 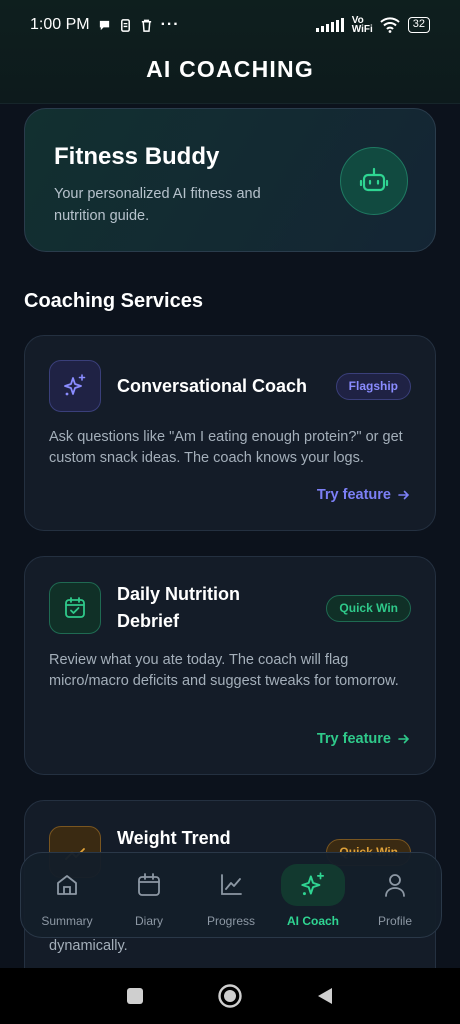 What do you see at coordinates (75, 608) in the screenshot?
I see `calendar-check-icon` at bounding box center [75, 608].